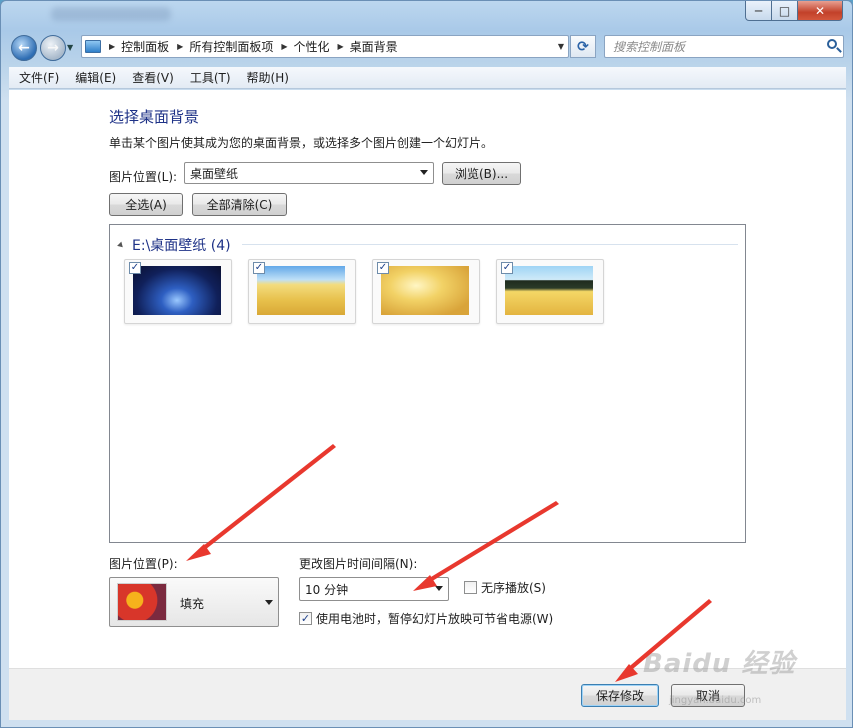  I want to click on picture-position-select: 填充, so click(194, 602).